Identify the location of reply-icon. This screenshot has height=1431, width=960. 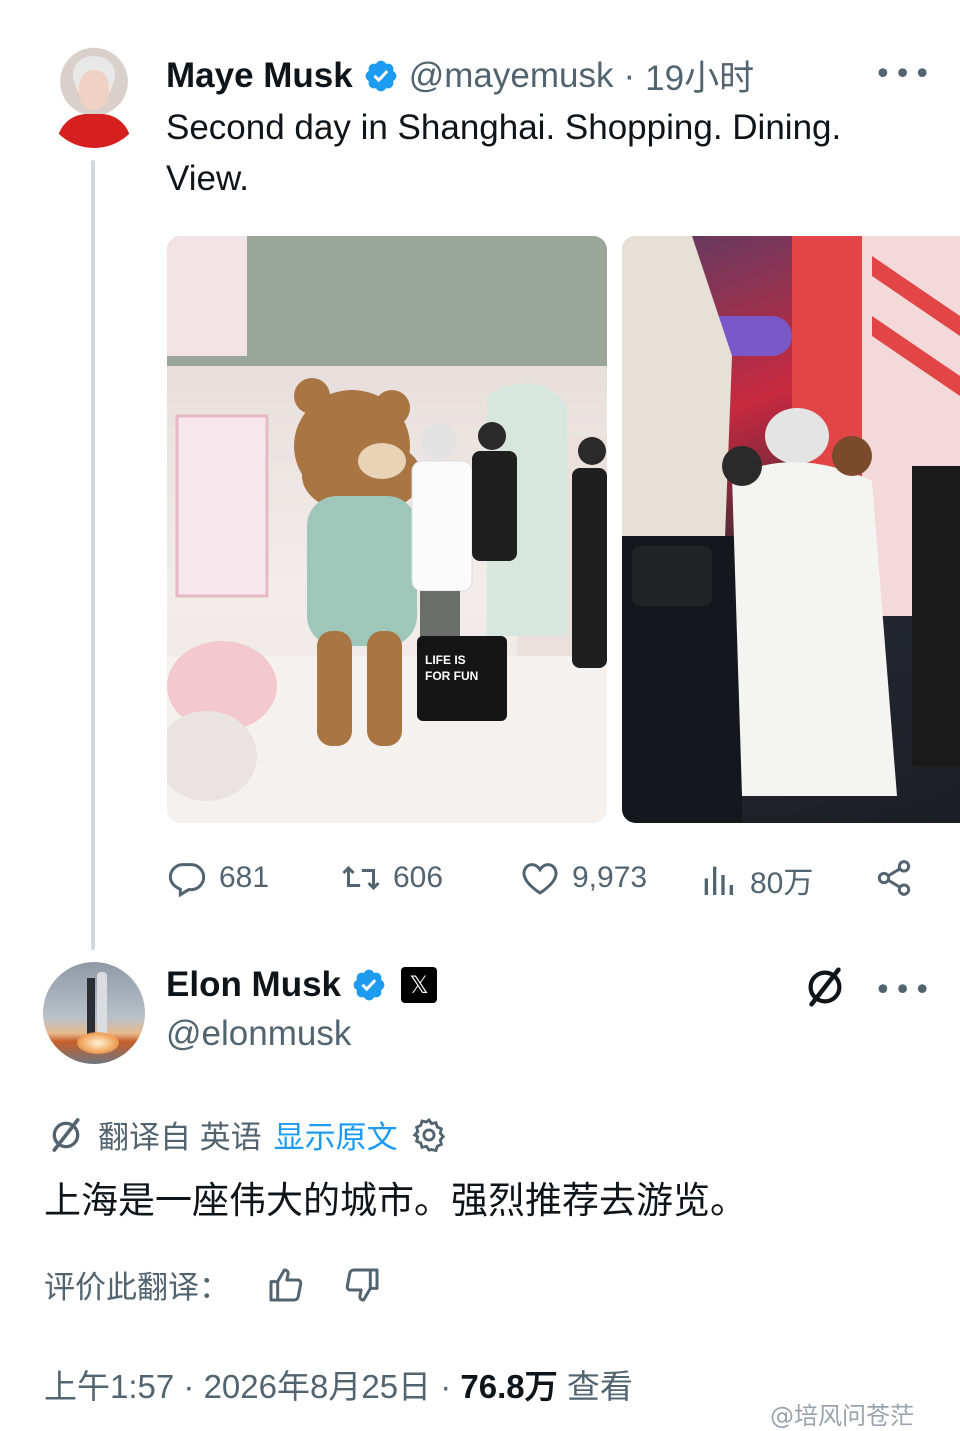
(187, 880).